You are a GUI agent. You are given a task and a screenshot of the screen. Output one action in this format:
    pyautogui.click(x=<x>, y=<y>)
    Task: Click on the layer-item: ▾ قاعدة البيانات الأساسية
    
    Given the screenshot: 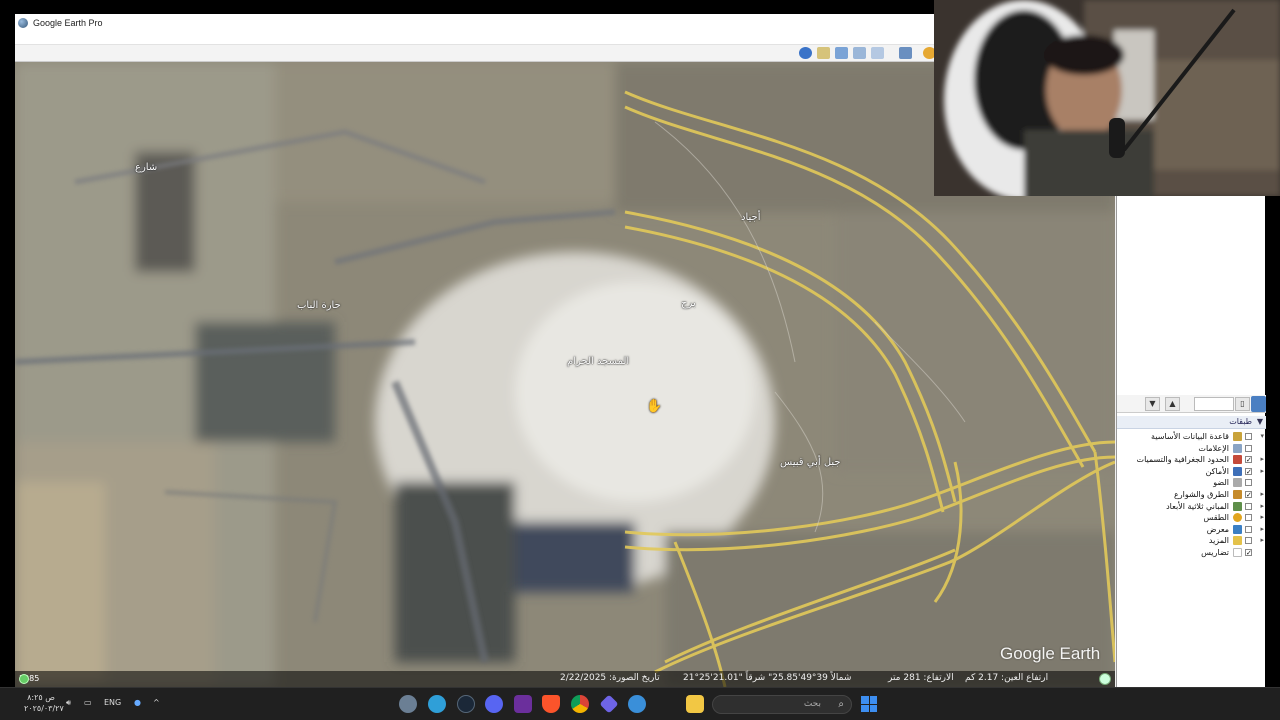 What is the action you would take?
    pyautogui.click(x=1191, y=437)
    